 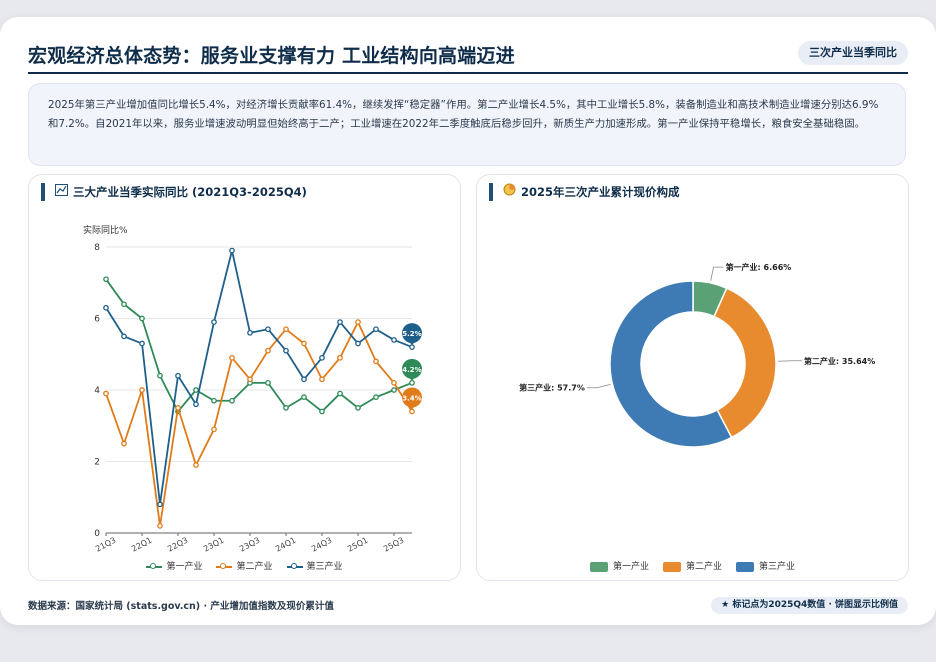 I want to click on end-label: 3.4%, so click(x=411, y=398).